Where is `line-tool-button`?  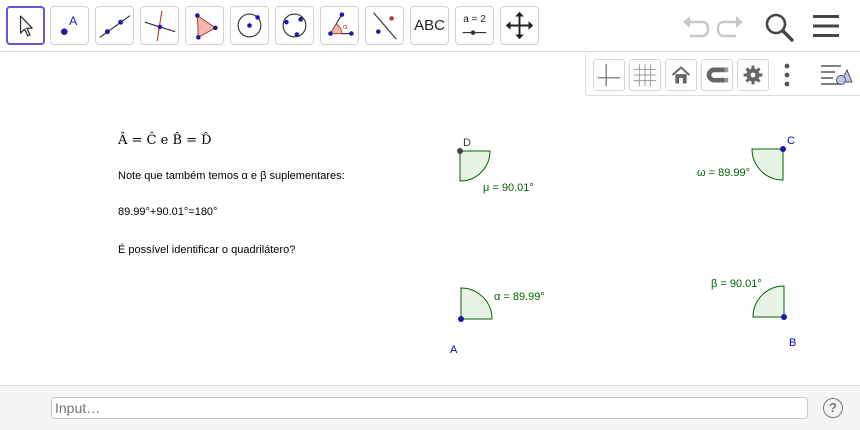 line-tool-button is located at coordinates (114, 25).